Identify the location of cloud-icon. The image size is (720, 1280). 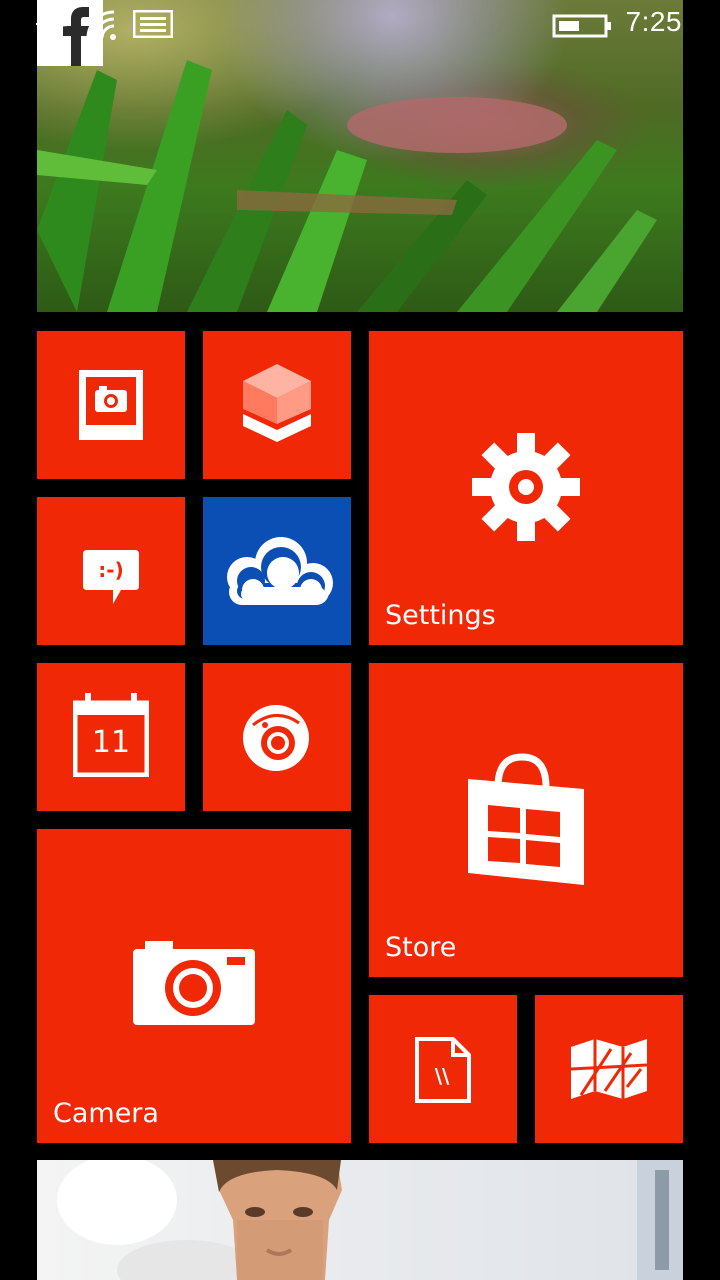
(277, 572).